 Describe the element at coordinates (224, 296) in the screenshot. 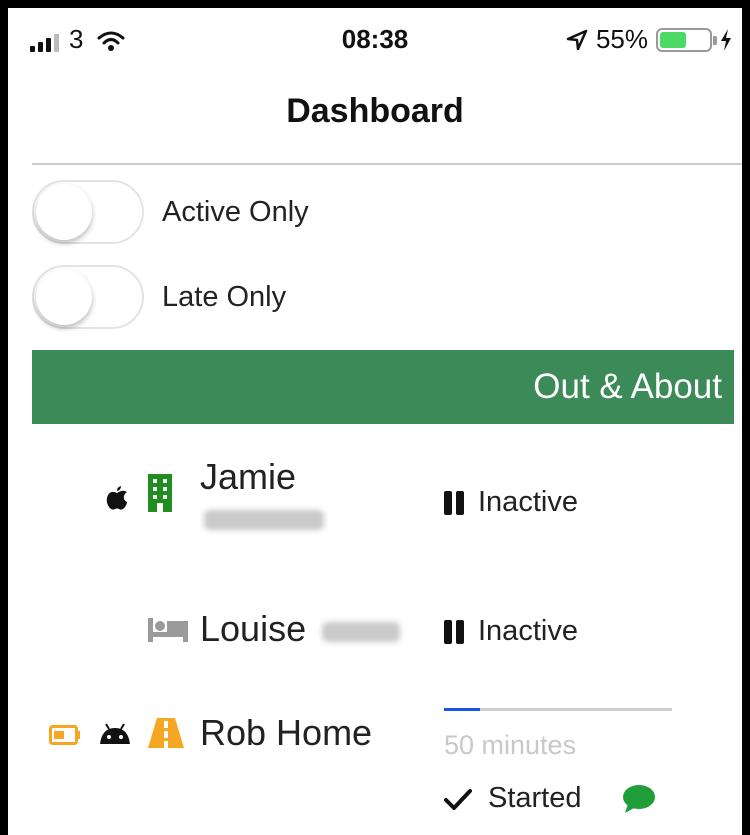

I see `late-only-label: Late Only` at that location.